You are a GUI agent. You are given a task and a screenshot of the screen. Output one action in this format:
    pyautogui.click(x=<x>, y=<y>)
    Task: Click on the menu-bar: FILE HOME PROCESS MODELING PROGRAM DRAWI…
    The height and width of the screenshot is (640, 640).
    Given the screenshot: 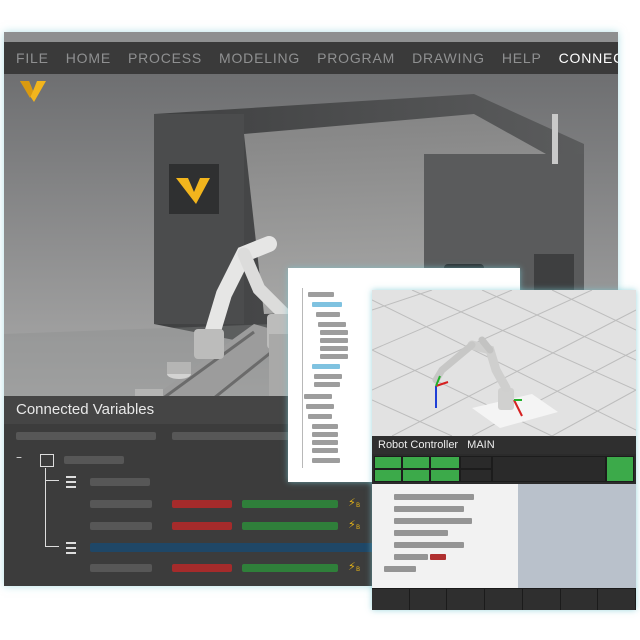 What is the action you would take?
    pyautogui.click(x=311, y=58)
    